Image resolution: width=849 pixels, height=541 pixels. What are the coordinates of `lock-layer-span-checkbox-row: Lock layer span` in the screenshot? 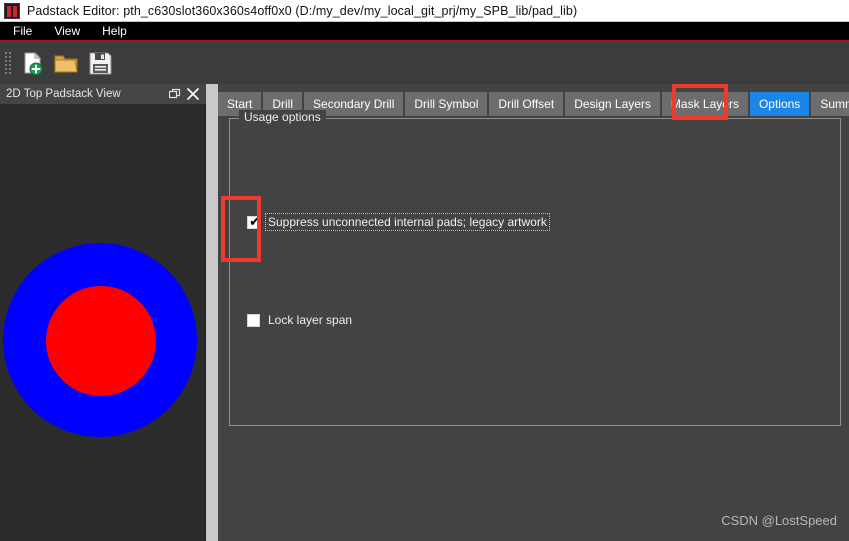 It's located at (300, 320).